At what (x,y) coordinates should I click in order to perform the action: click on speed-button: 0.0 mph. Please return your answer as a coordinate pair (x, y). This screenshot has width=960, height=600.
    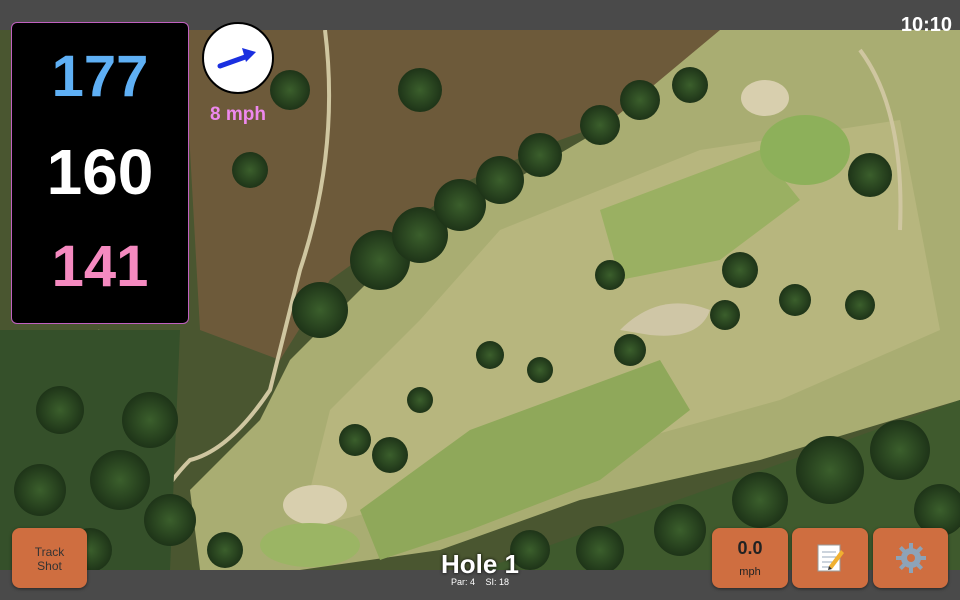
    Looking at the image, I should click on (750, 558).